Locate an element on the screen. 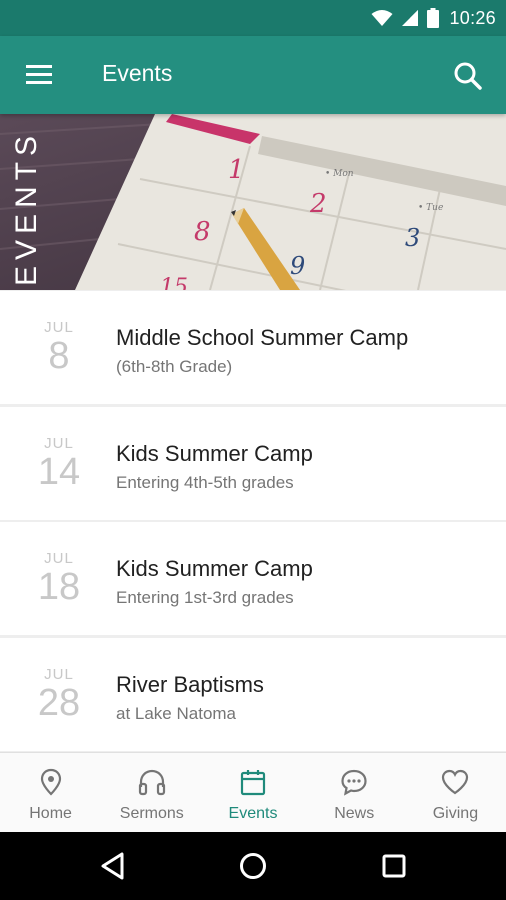 The image size is (506, 900). page-title: Events is located at coordinates (137, 73).